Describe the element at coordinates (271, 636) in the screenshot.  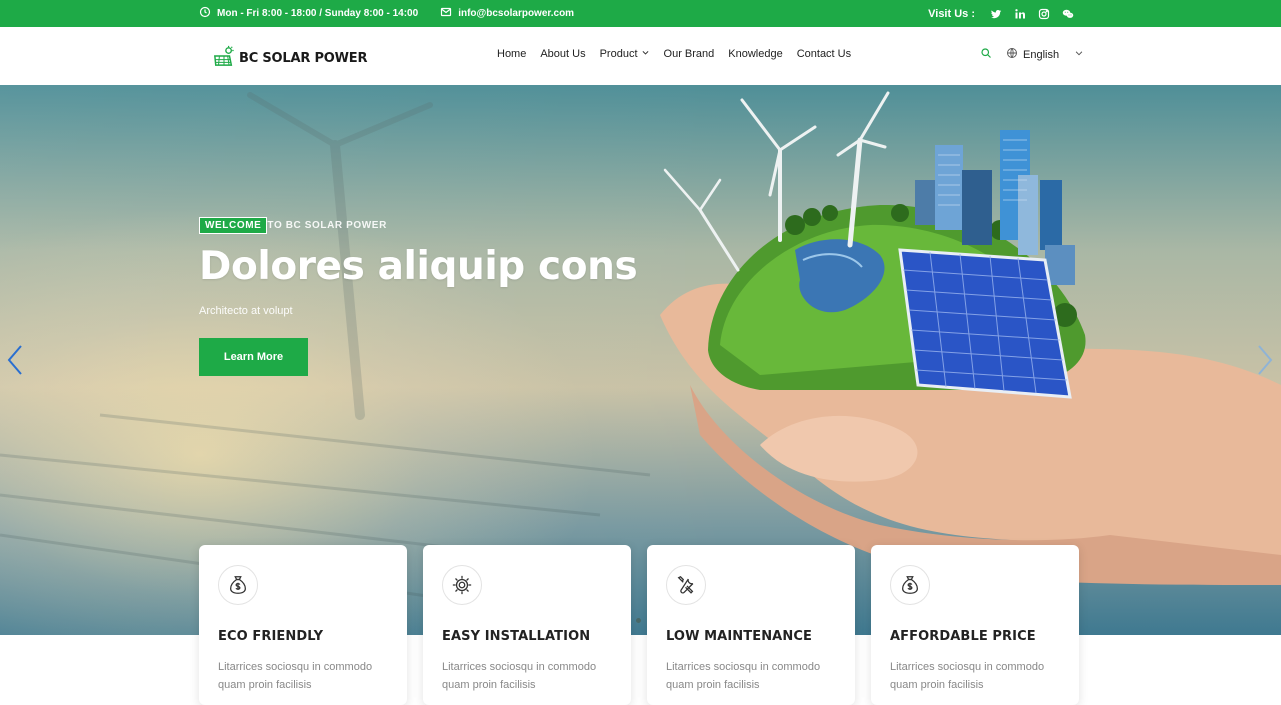
I see `feature-title: ECO FRIENDLY` at that location.